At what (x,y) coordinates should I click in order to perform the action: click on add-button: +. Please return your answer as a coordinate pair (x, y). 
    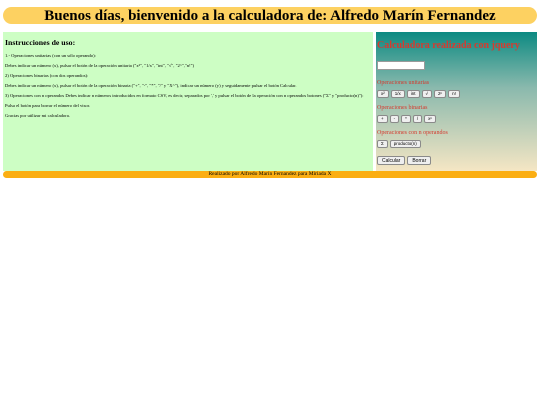
    Looking at the image, I should click on (382, 119).